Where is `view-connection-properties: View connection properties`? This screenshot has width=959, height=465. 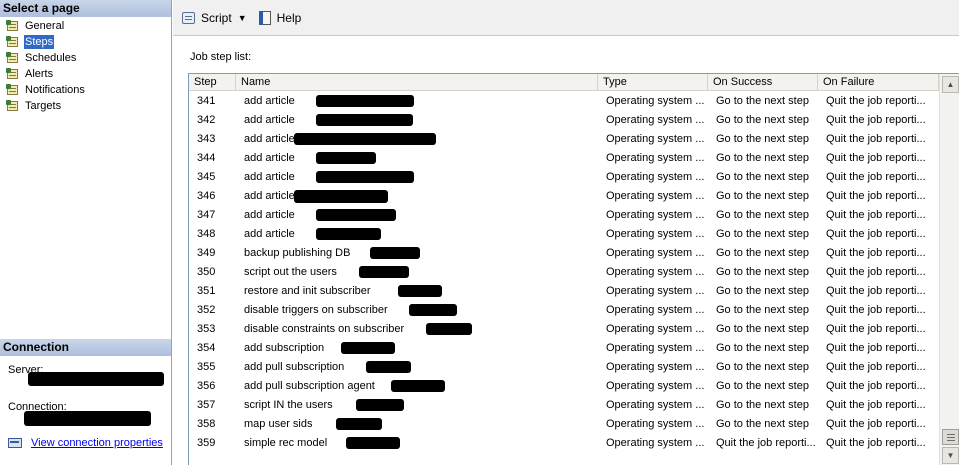
view-connection-properties: View connection properties is located at coordinates (85, 443).